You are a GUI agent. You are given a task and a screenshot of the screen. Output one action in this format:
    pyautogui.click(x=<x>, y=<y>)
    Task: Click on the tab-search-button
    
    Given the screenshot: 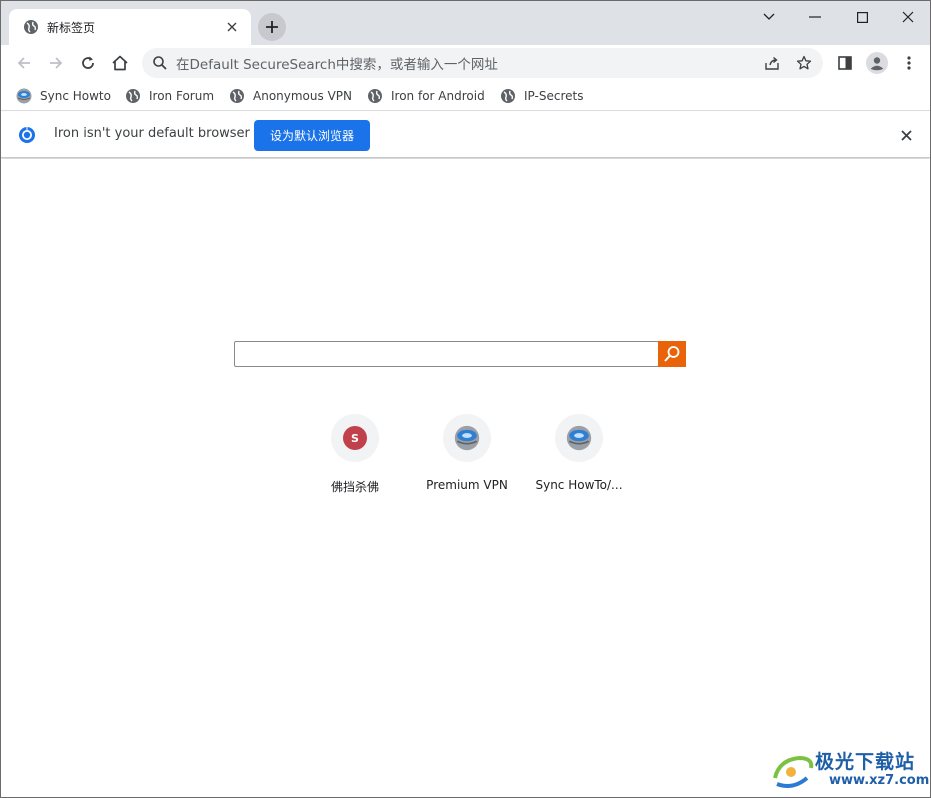 What is the action you would take?
    pyautogui.click(x=769, y=17)
    